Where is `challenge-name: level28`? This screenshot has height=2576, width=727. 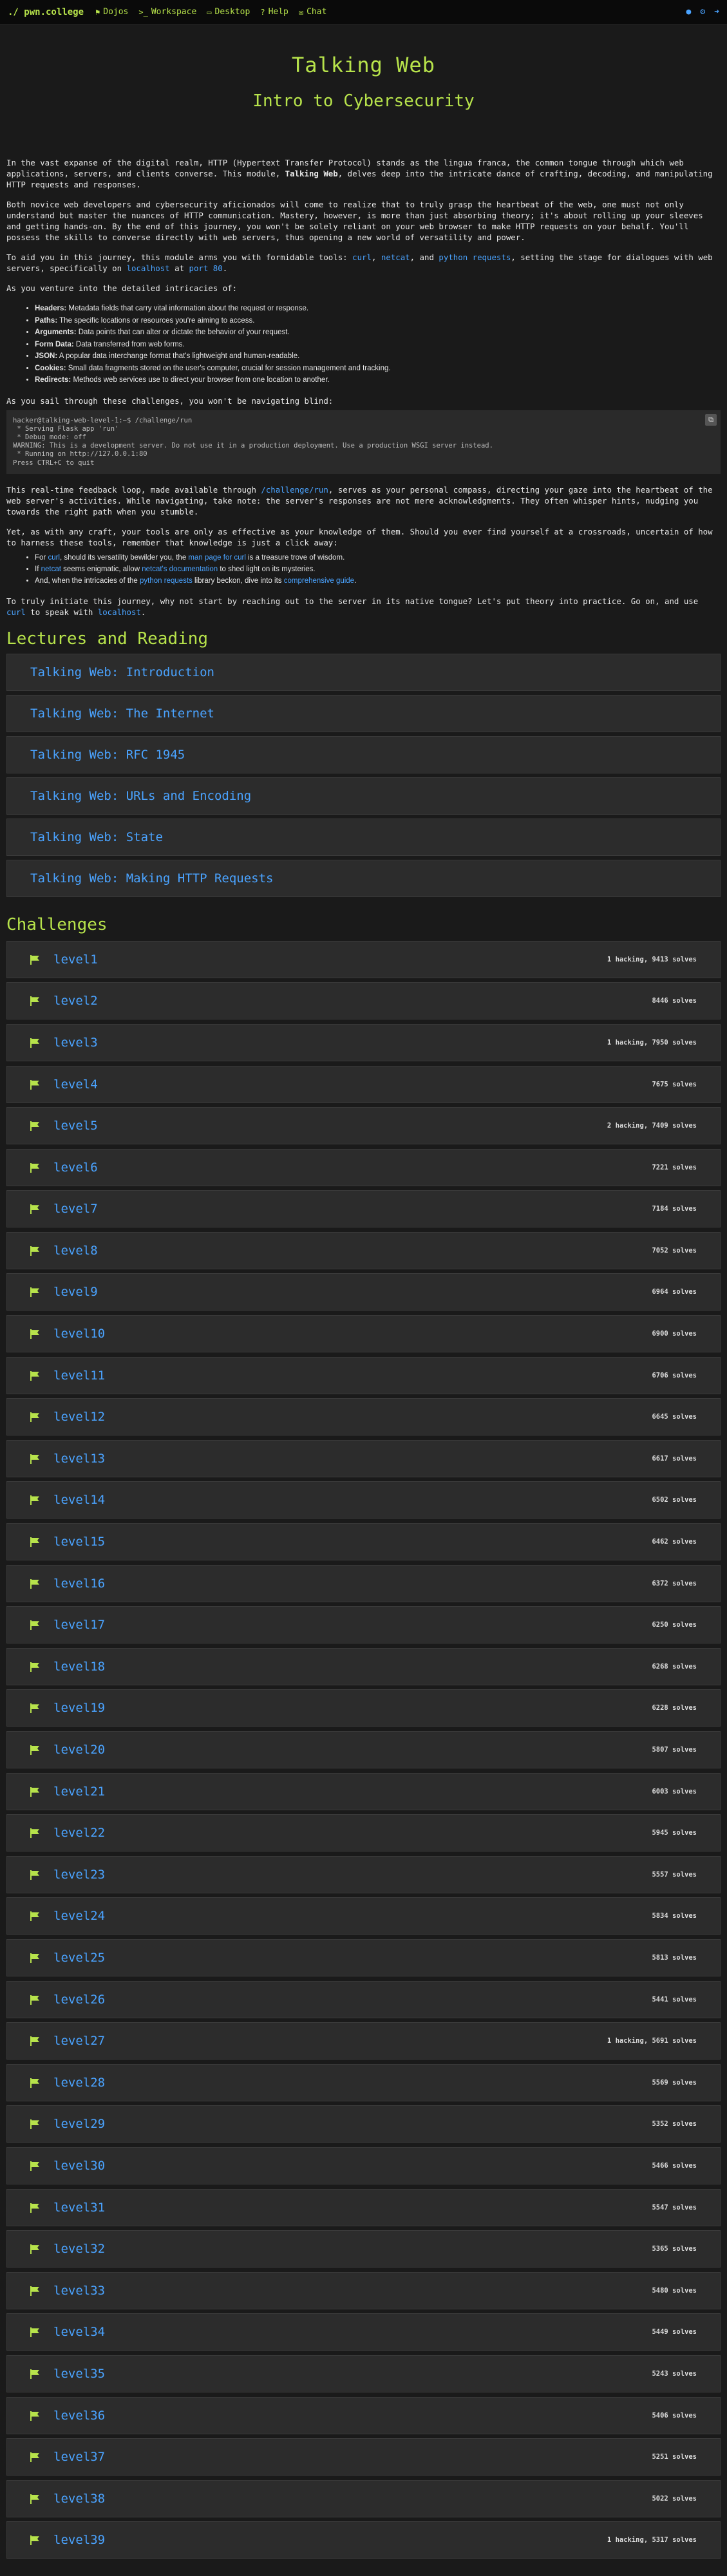 challenge-name: level28 is located at coordinates (79, 2082).